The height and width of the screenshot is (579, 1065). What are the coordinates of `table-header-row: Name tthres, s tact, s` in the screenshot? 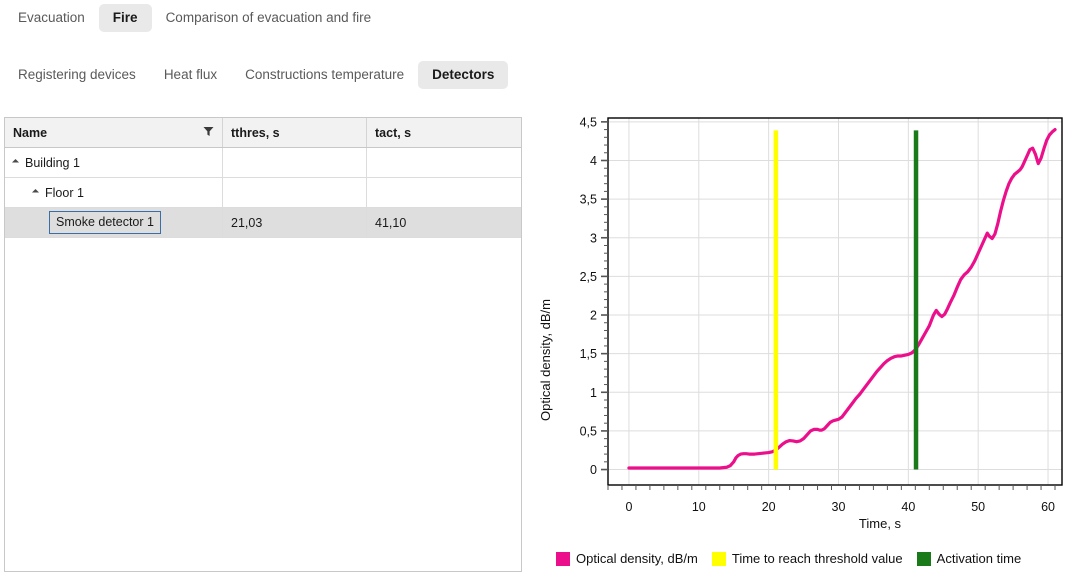 It's located at (263, 133).